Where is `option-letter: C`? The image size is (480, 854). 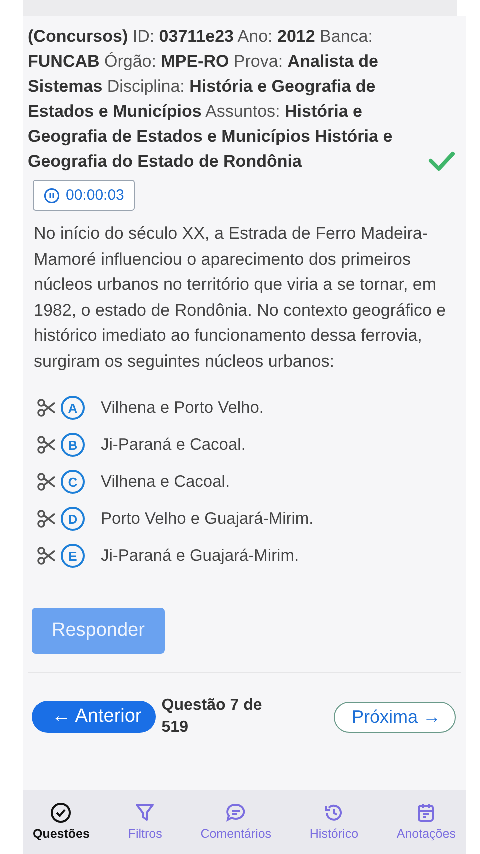 option-letter: C is located at coordinates (73, 482).